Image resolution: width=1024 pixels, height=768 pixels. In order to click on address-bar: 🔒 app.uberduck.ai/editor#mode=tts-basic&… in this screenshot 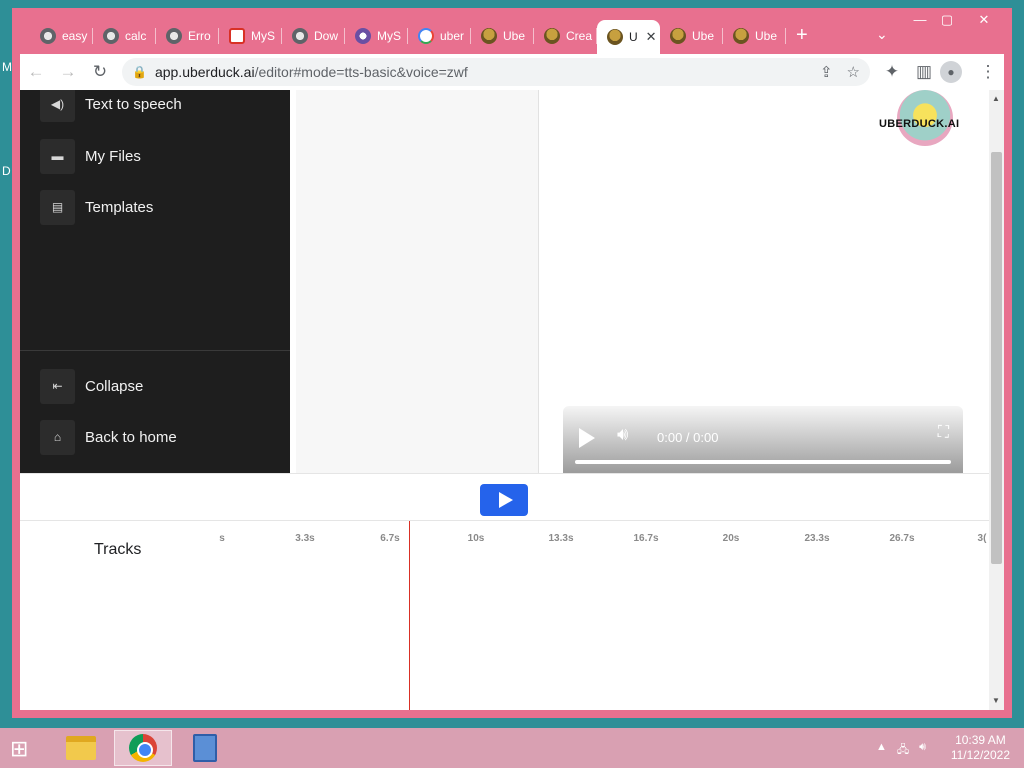, I will do `click(496, 72)`.